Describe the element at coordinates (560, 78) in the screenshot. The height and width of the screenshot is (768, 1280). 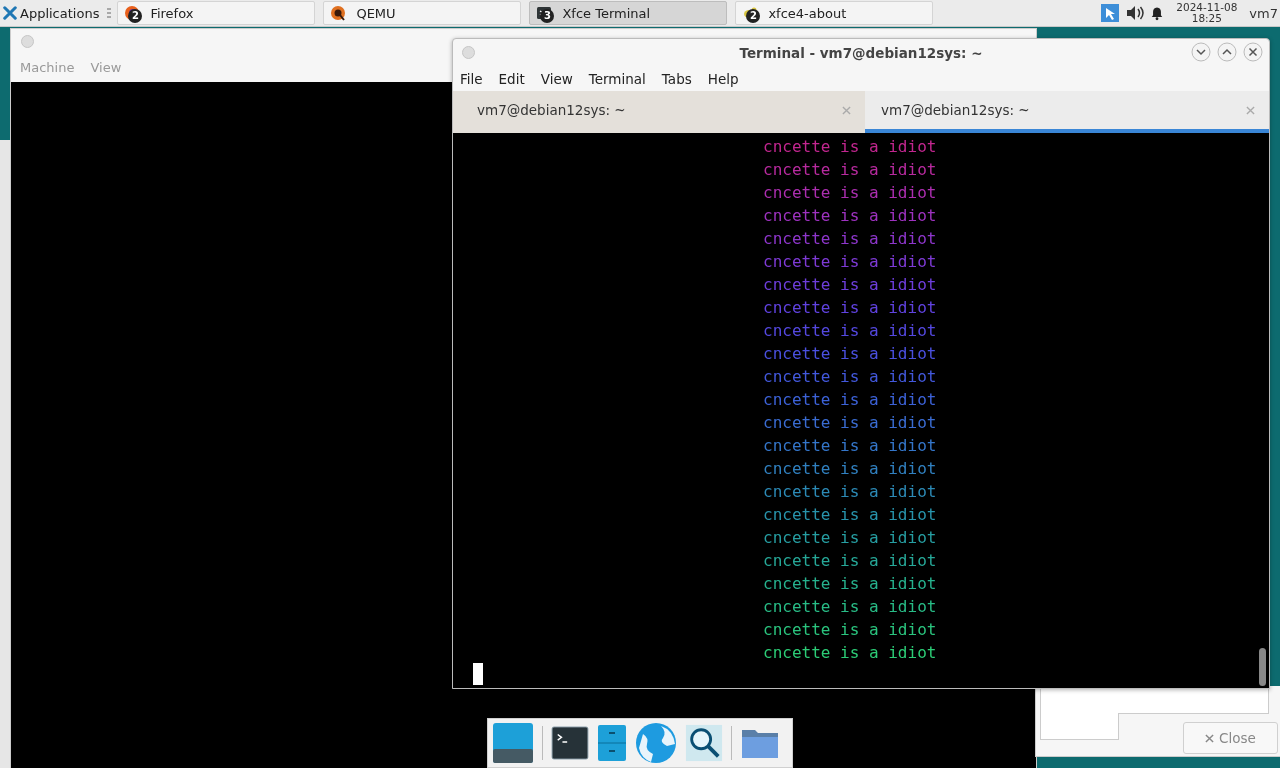
I see `menu-item: View` at that location.